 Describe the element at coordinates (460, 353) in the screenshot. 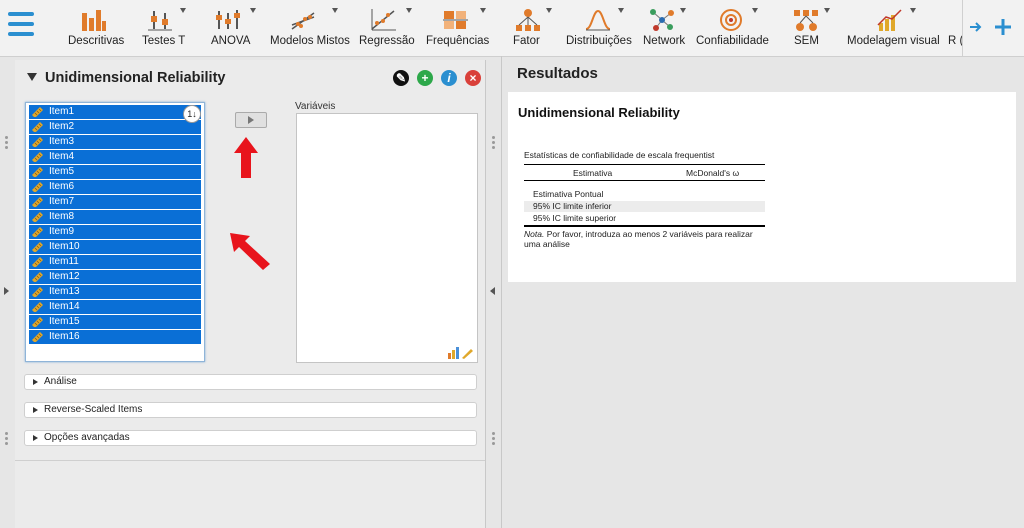

I see `allowed-types-icon` at that location.